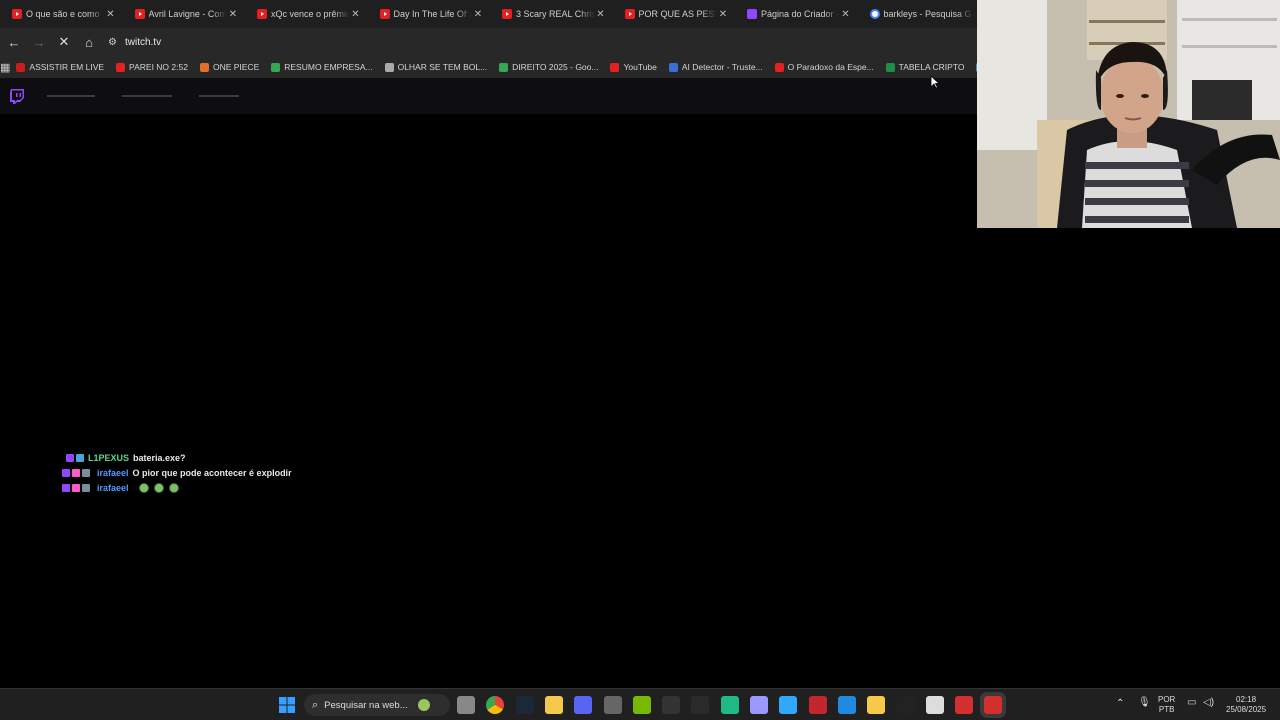 The height and width of the screenshot is (720, 1280). I want to click on bookmark-item: ASSISTIR EM LIVE, so click(60, 67).